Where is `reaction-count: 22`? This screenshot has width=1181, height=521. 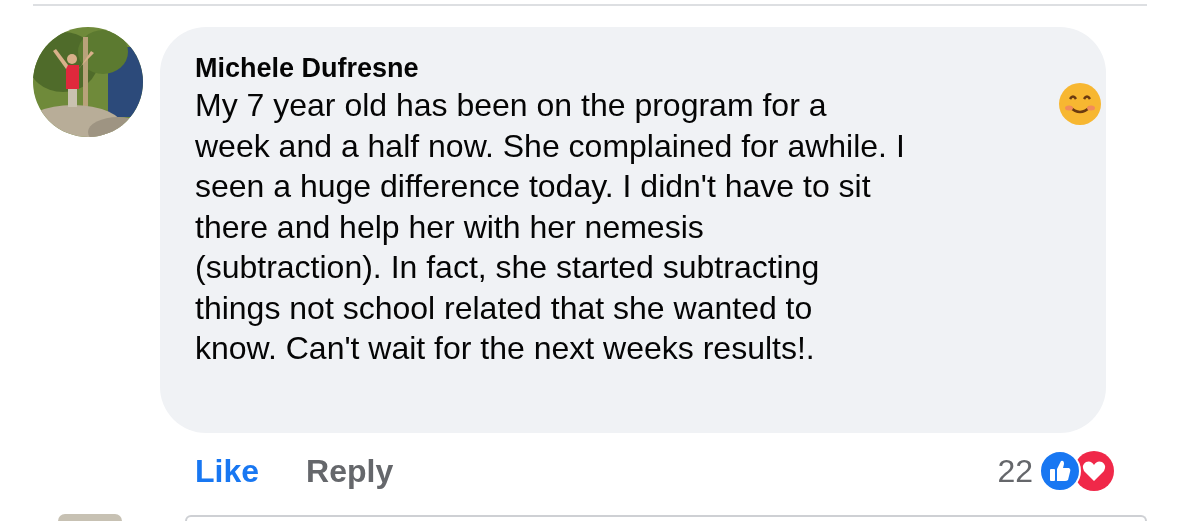
reaction-count: 22 is located at coordinates (1015, 471).